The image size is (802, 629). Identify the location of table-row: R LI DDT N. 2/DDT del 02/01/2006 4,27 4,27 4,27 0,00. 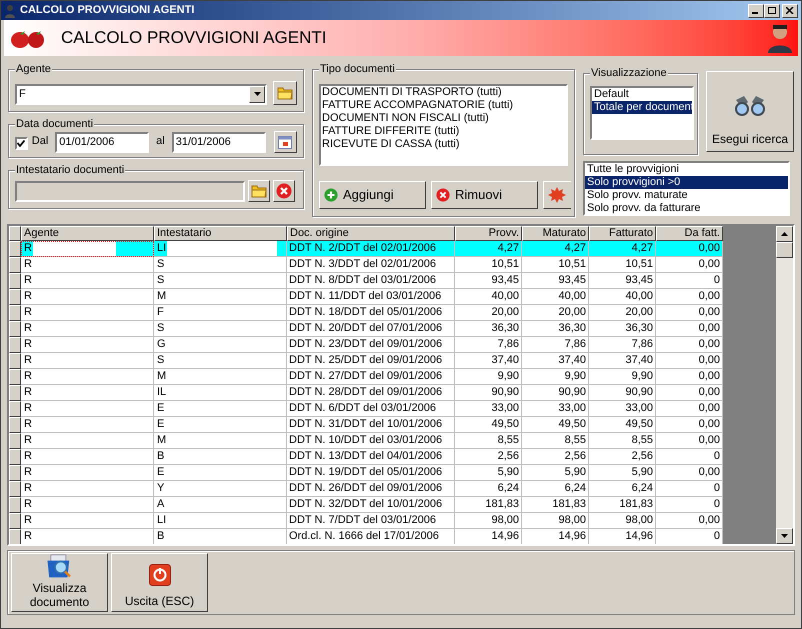
(366, 249).